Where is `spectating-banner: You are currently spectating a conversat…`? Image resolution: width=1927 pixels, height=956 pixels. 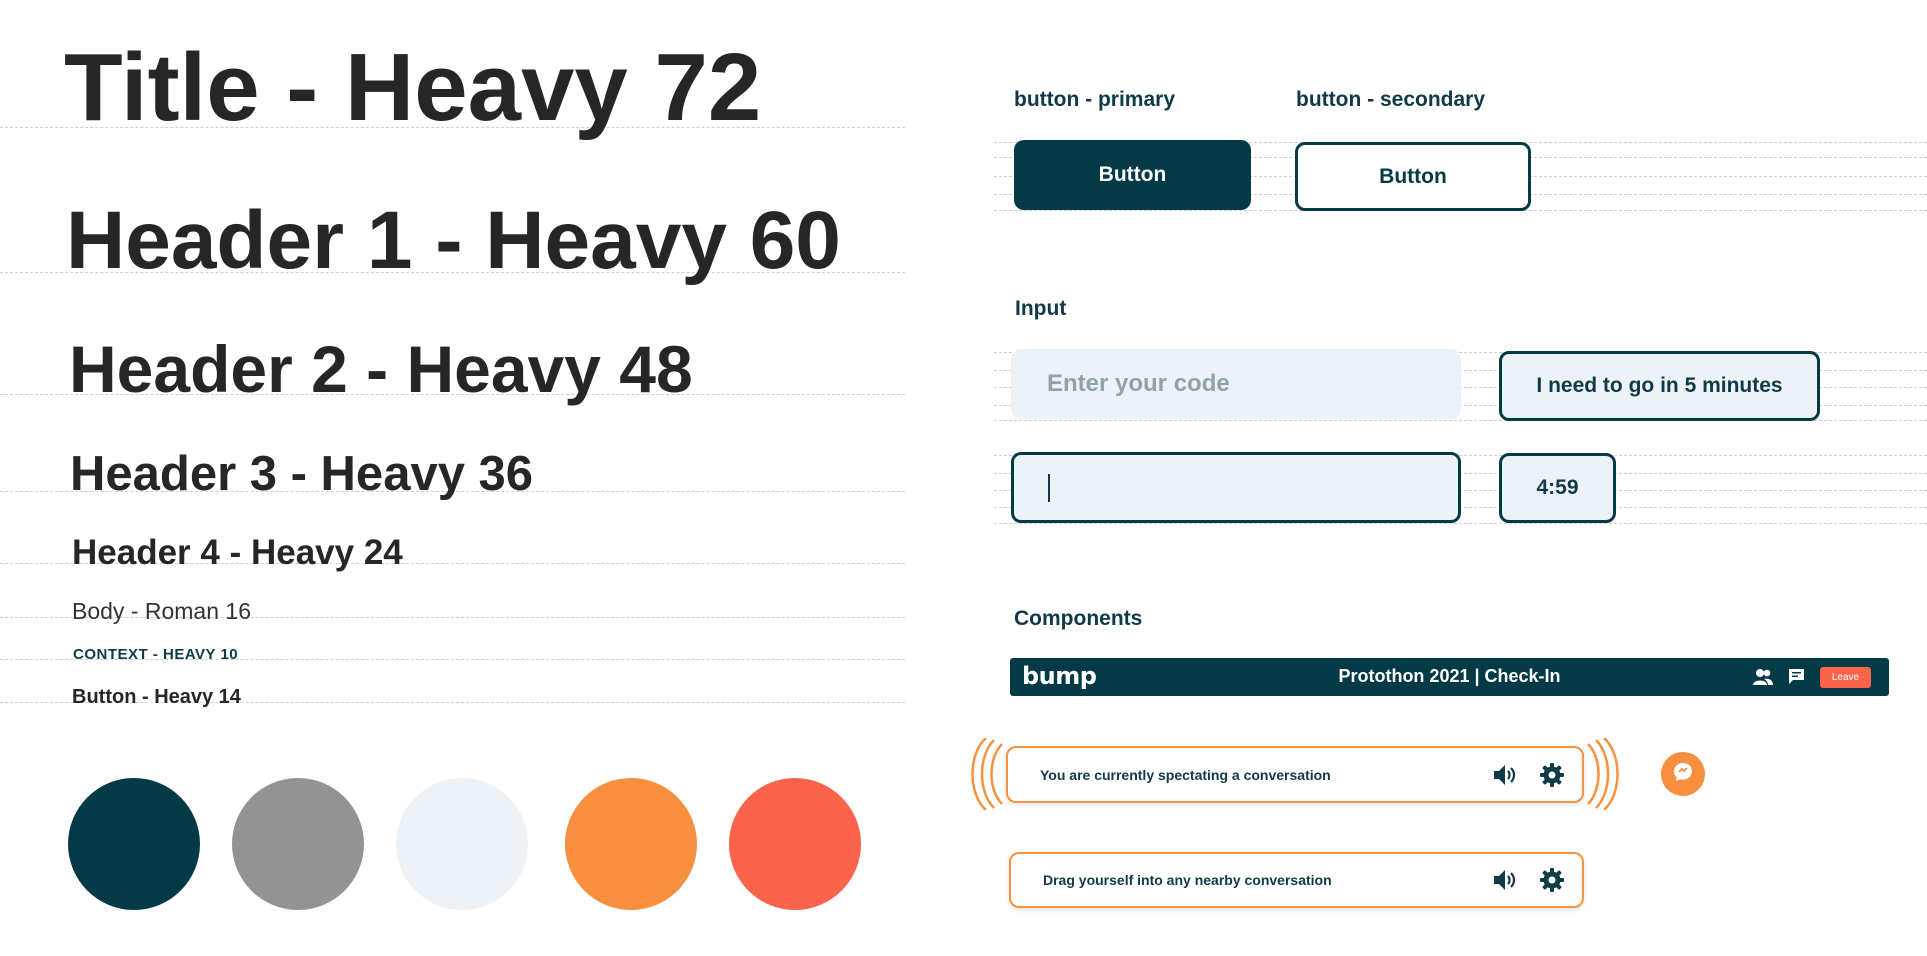
spectating-banner: You are currently spectating a conversat… is located at coordinates (1295, 774).